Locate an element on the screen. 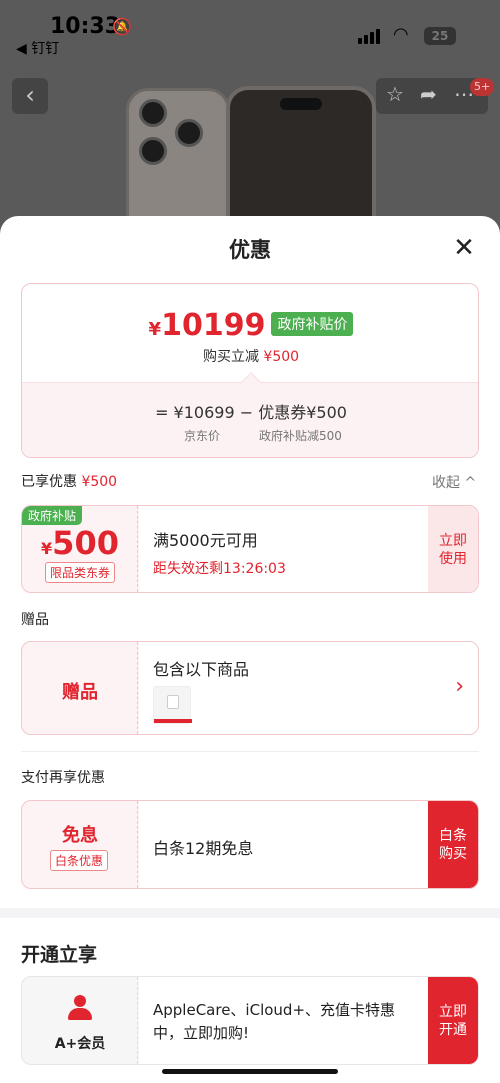 This screenshot has height=1083, width=500. message-badge: 5+ is located at coordinates (482, 87).